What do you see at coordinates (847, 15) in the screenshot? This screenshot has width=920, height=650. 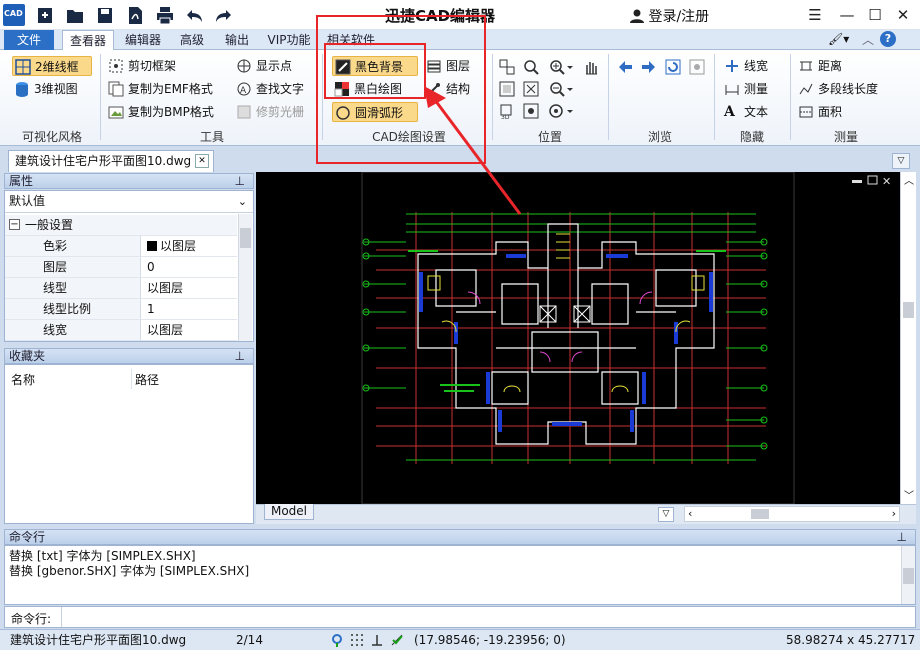 I see `minimize-button: —` at bounding box center [847, 15].